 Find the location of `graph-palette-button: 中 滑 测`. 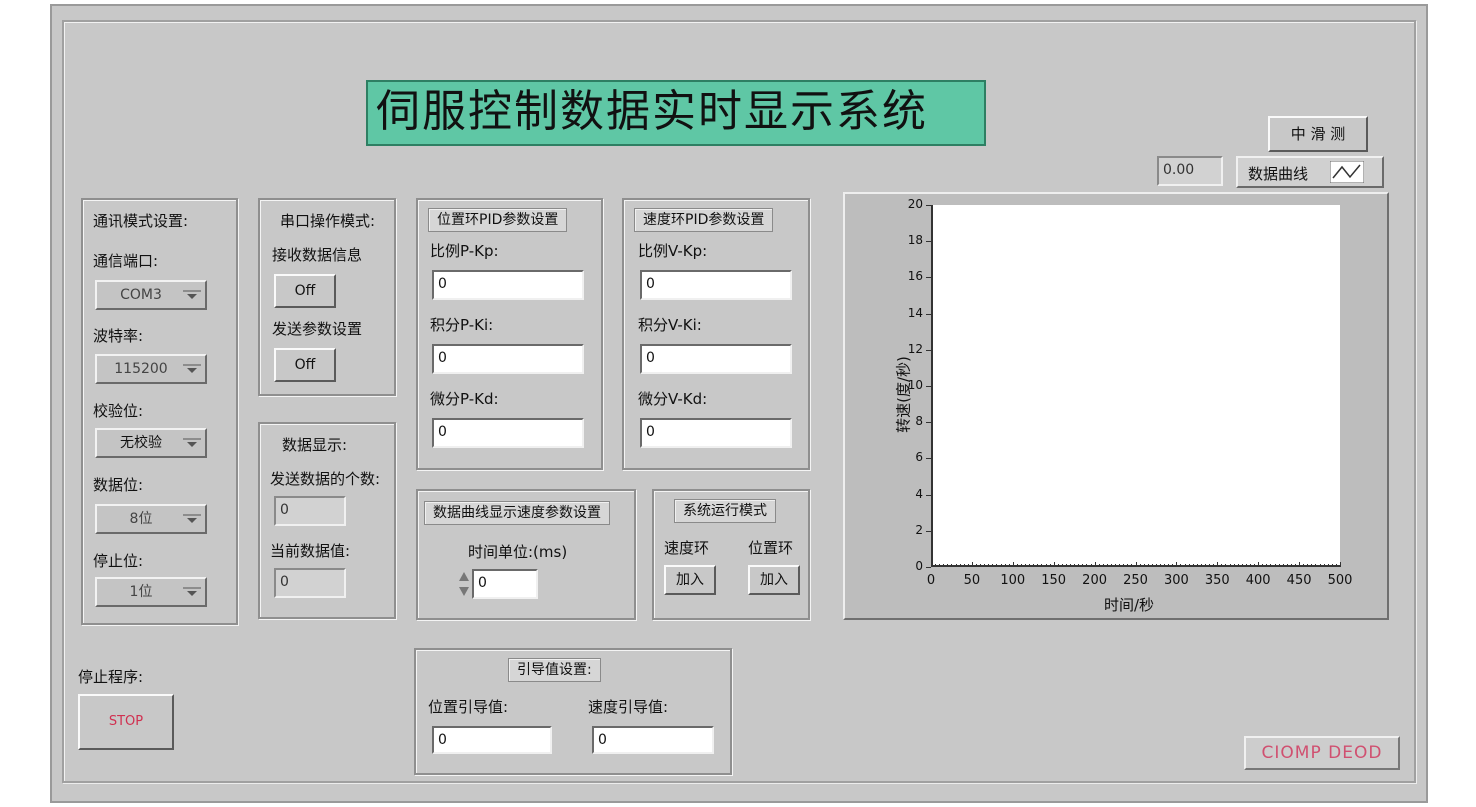

graph-palette-button: 中 滑 测 is located at coordinates (1318, 134).